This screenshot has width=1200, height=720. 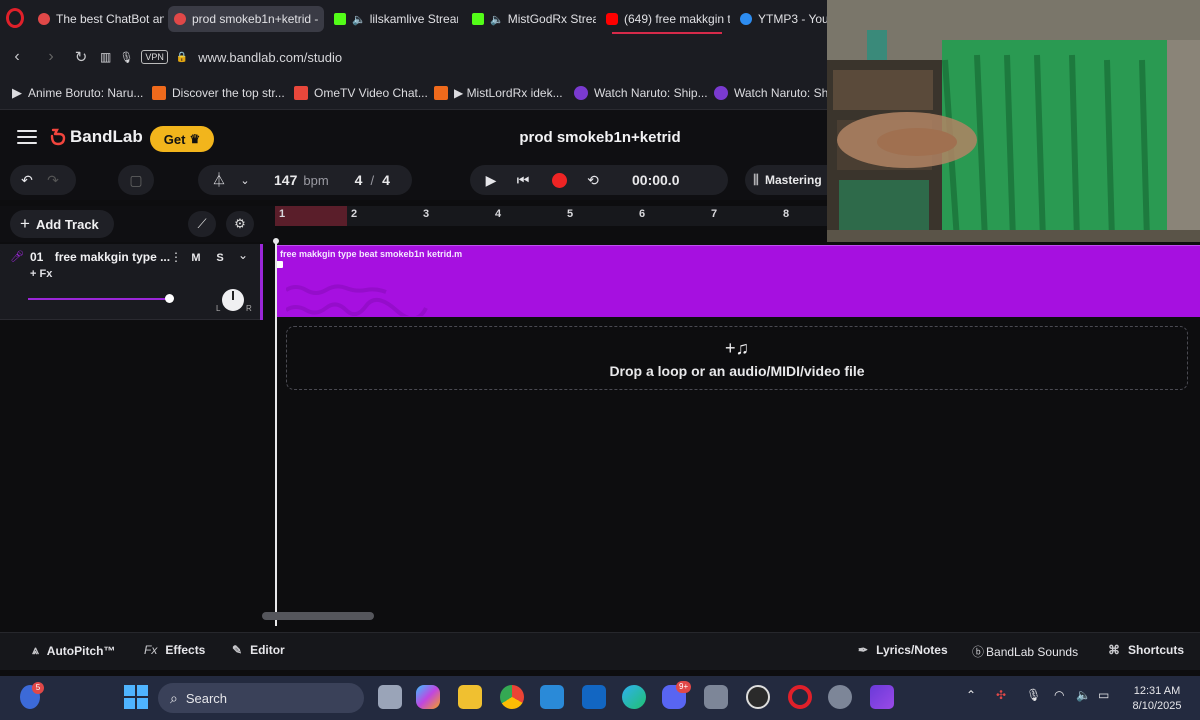 What do you see at coordinates (27, 180) in the screenshot?
I see `undo-icon: ↶` at bounding box center [27, 180].